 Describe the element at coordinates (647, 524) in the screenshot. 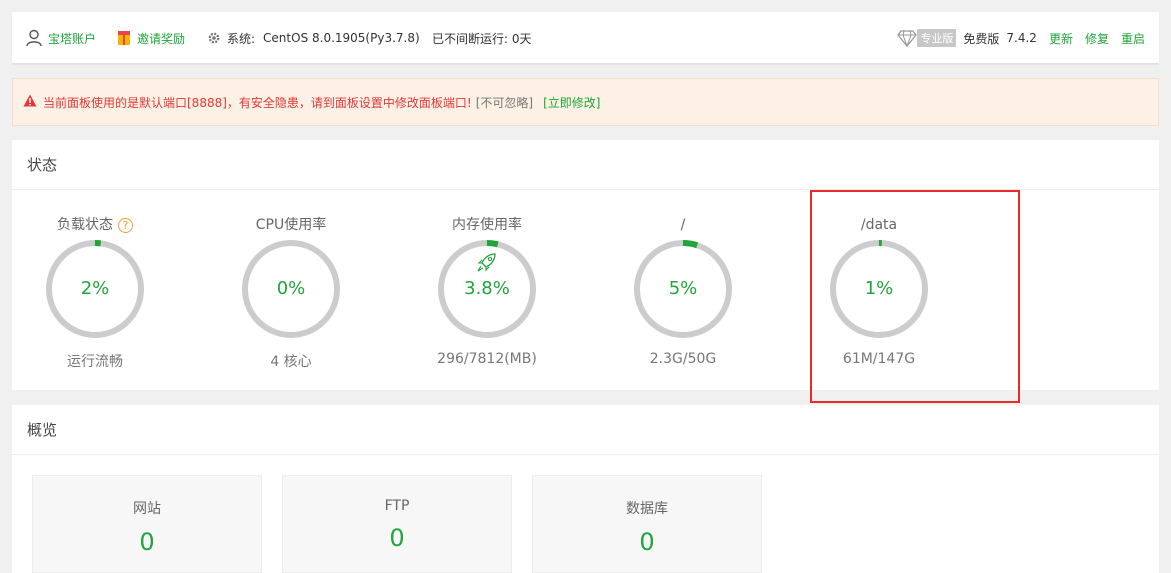

I see `overview-card-database: 数据库 0` at that location.